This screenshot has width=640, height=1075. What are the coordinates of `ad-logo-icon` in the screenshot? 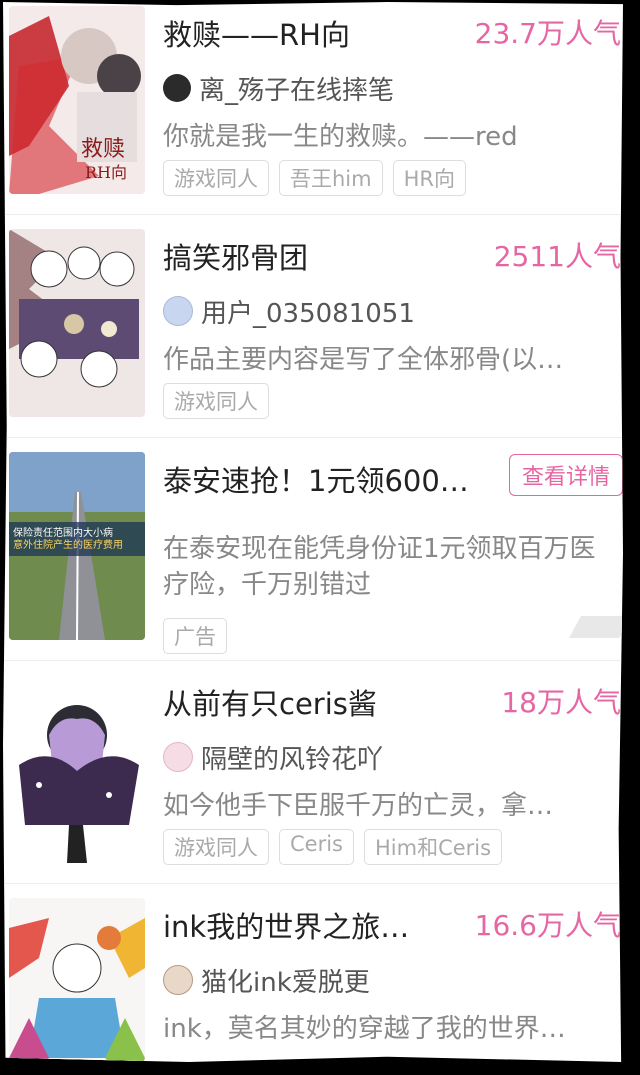 It's located at (596, 627).